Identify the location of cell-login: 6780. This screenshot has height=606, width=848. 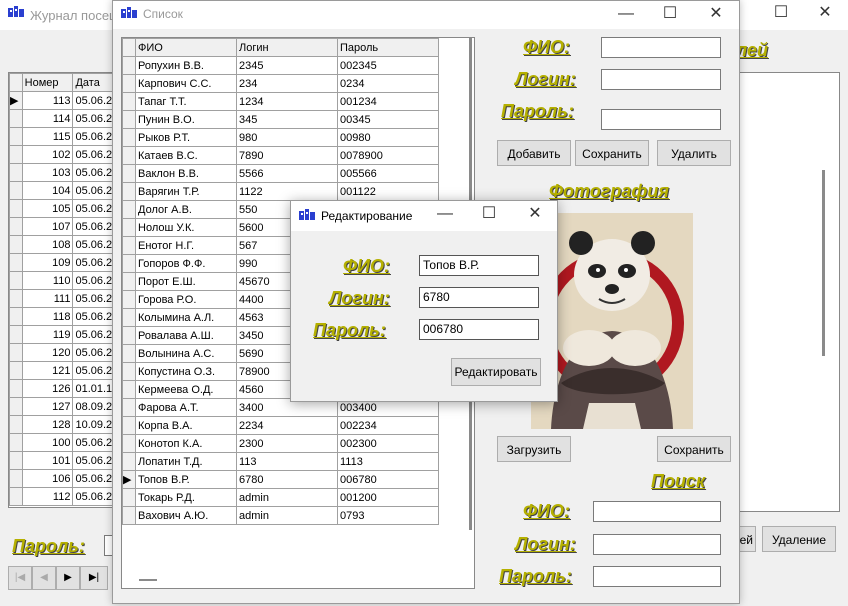
(287, 479).